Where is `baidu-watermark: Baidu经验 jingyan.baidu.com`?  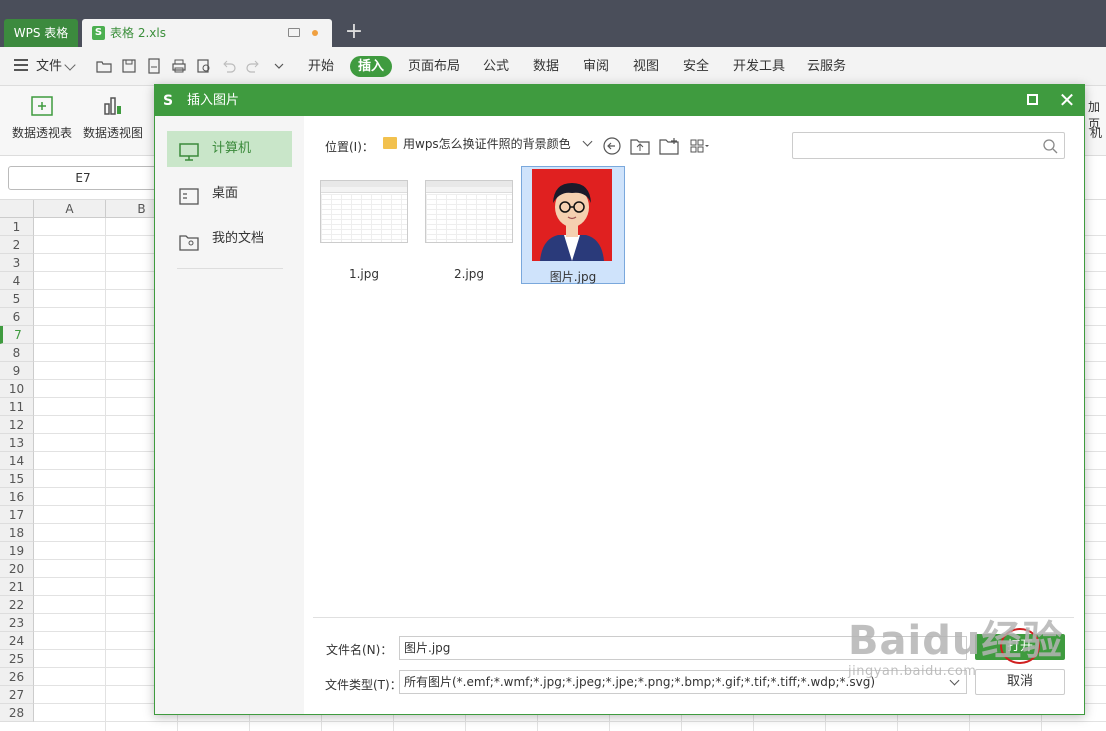 baidu-watermark: Baidu经验 jingyan.baidu.com is located at coordinates (955, 643).